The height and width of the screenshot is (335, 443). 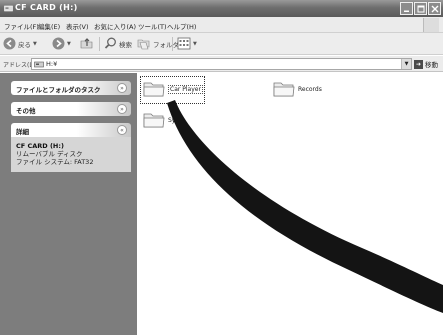 What do you see at coordinates (24, 44) in the screenshot?
I see `back-label: 戻る` at bounding box center [24, 44].